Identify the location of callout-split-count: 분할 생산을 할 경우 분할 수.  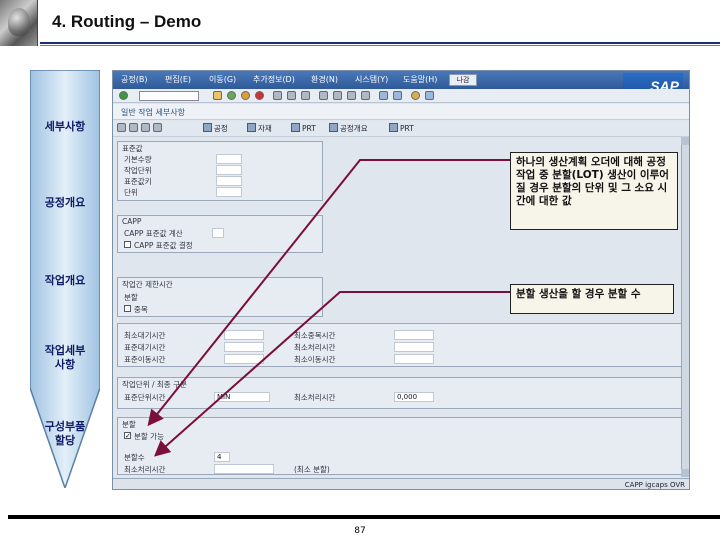
(592, 299).